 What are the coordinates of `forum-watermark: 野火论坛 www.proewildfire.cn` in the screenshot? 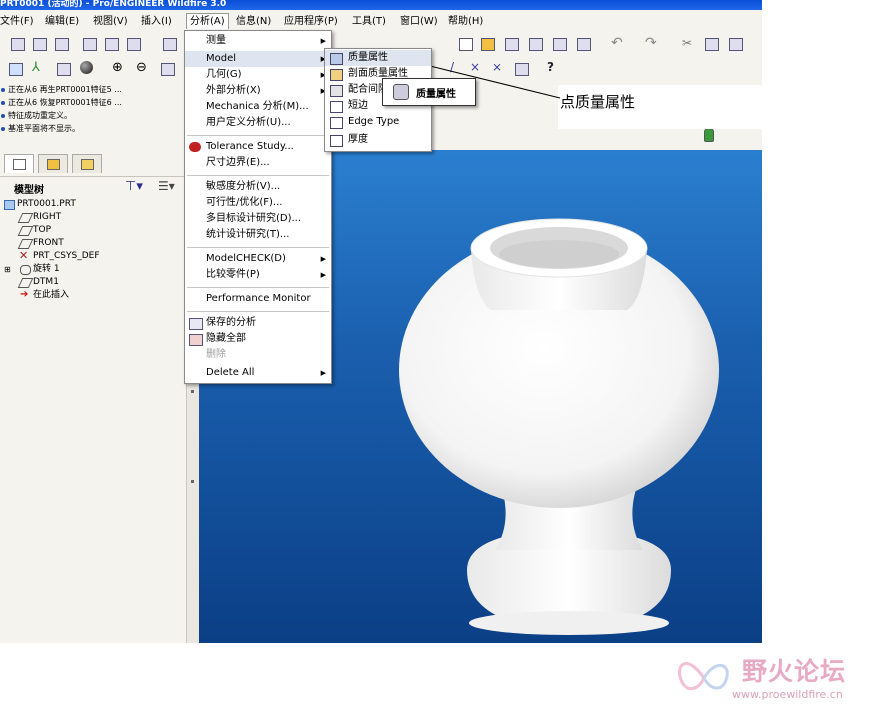 It's located at (772, 678).